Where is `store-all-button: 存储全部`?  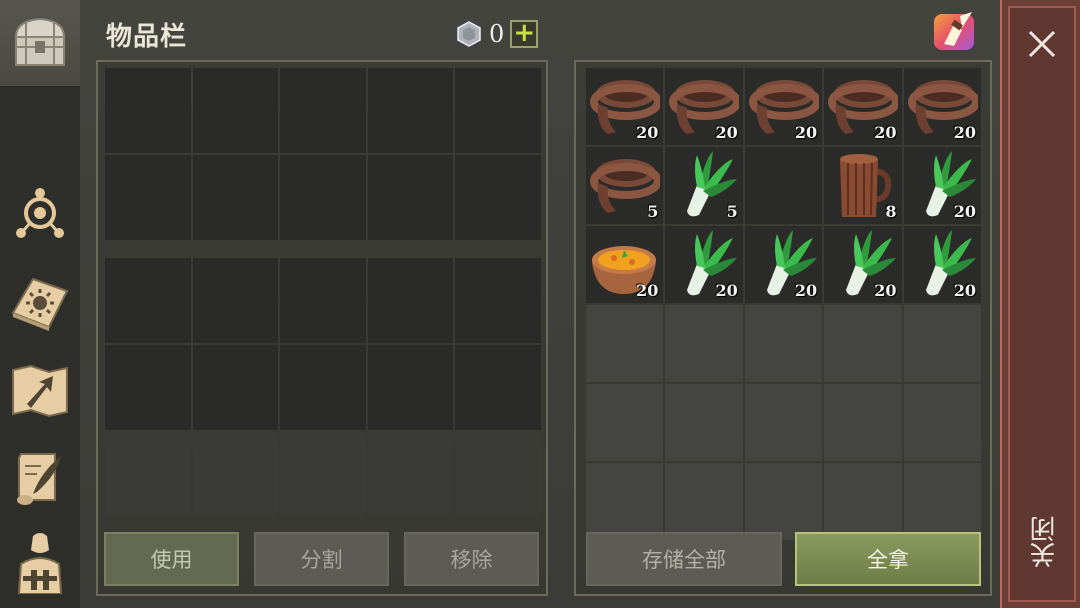 store-all-button: 存储全部 is located at coordinates (684, 559).